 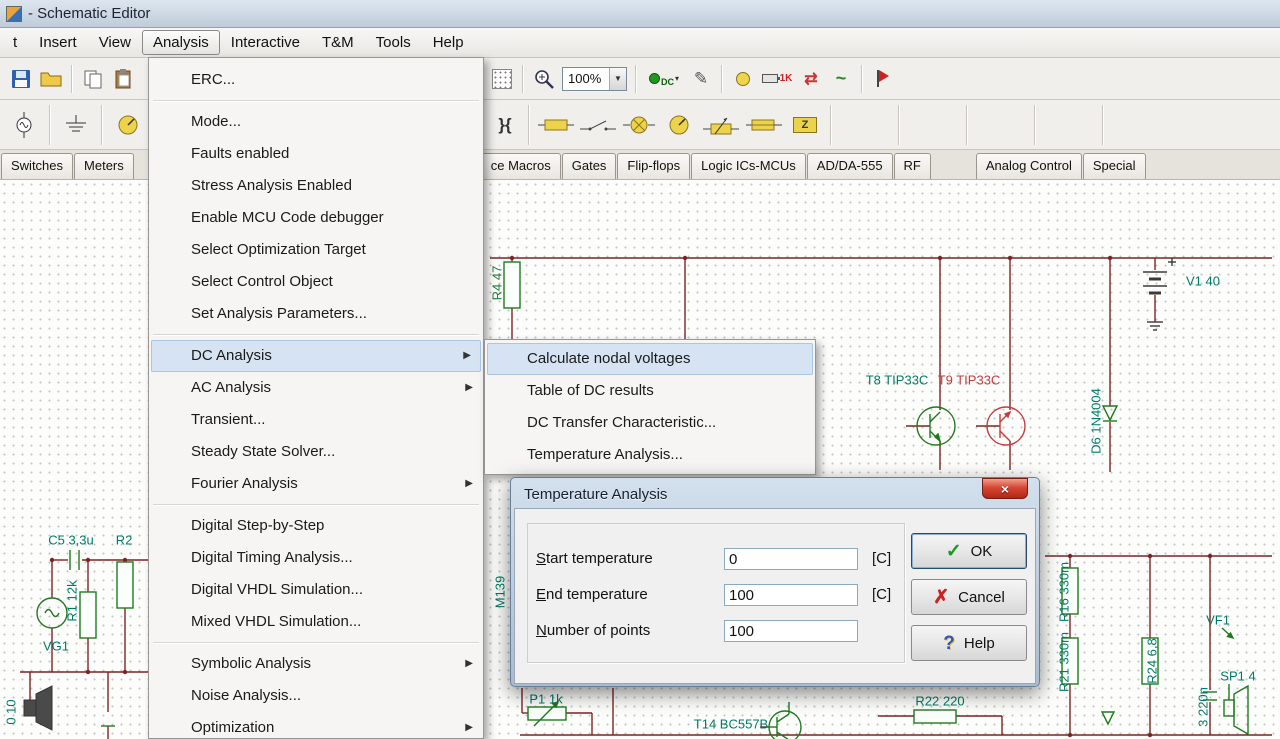 I want to click on menu-tm: T&M, so click(x=338, y=42).